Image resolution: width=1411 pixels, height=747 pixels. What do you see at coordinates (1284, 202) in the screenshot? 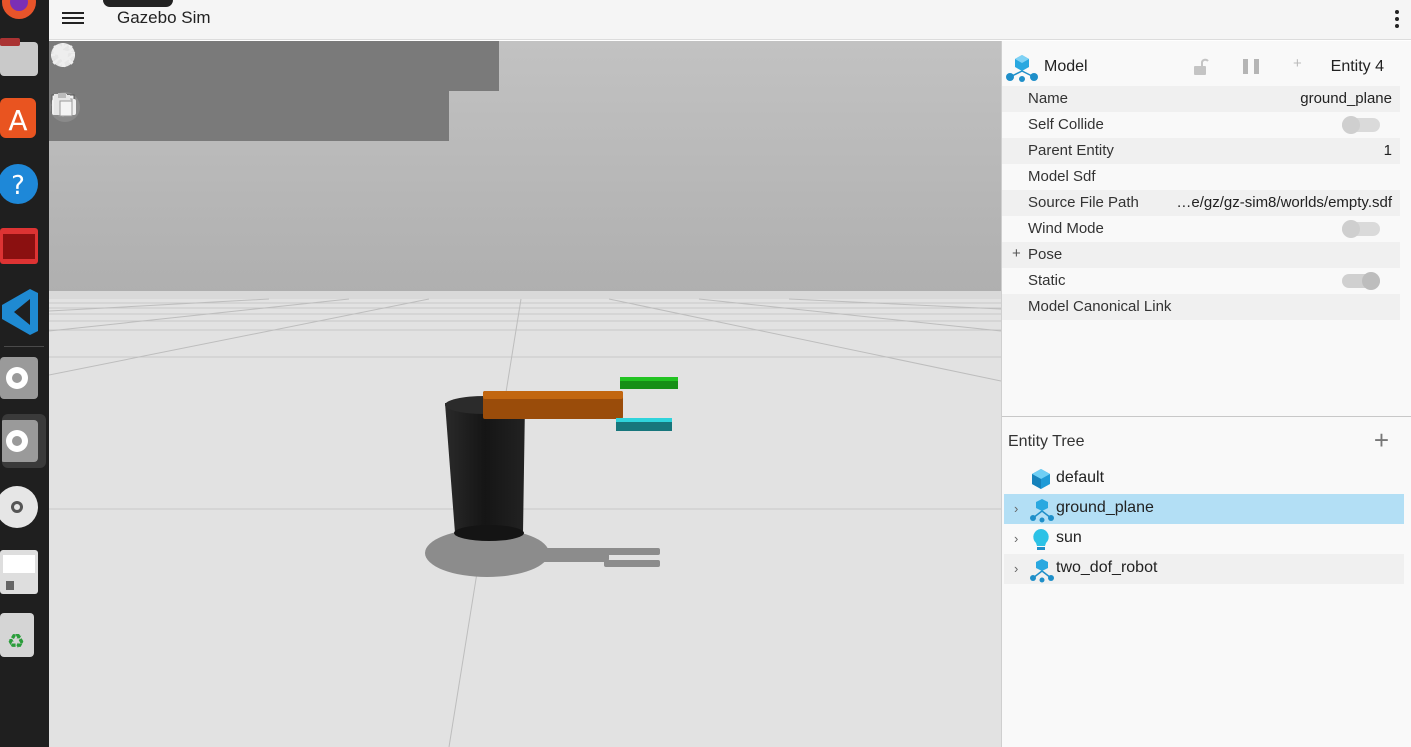
I see `property-value: …e/gz/gz-sim8/worlds/empty.sdf` at bounding box center [1284, 202].